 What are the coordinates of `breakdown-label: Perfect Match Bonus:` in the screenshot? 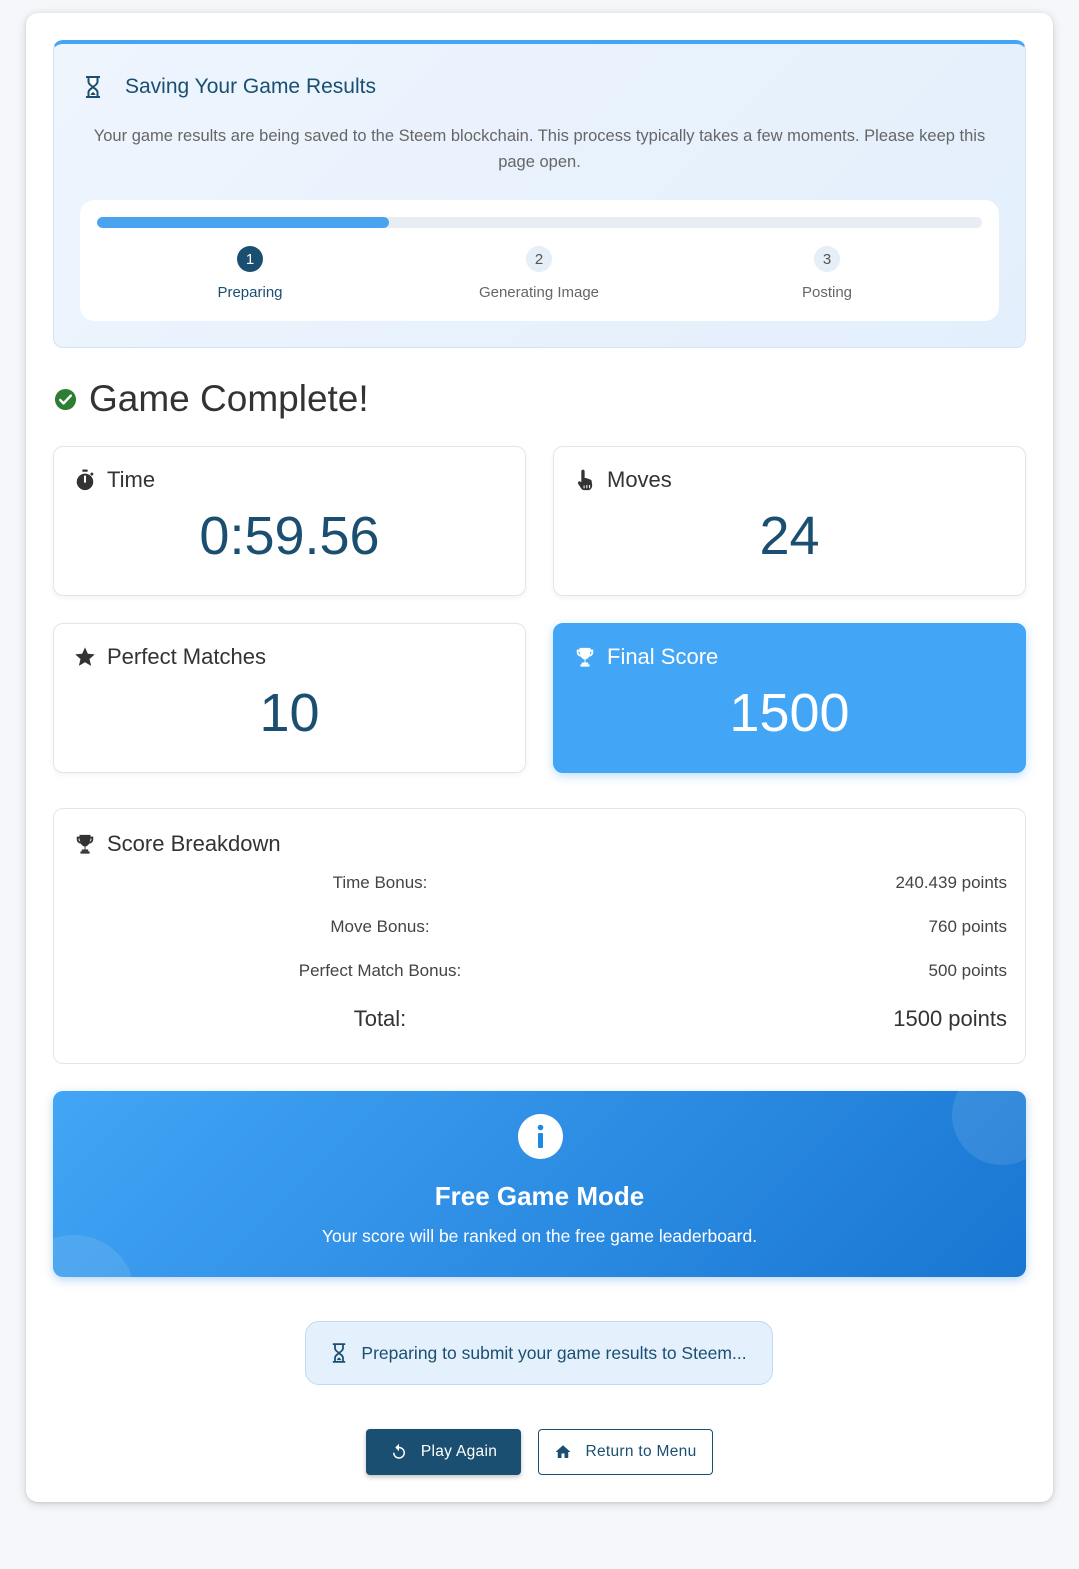 It's located at (380, 970).